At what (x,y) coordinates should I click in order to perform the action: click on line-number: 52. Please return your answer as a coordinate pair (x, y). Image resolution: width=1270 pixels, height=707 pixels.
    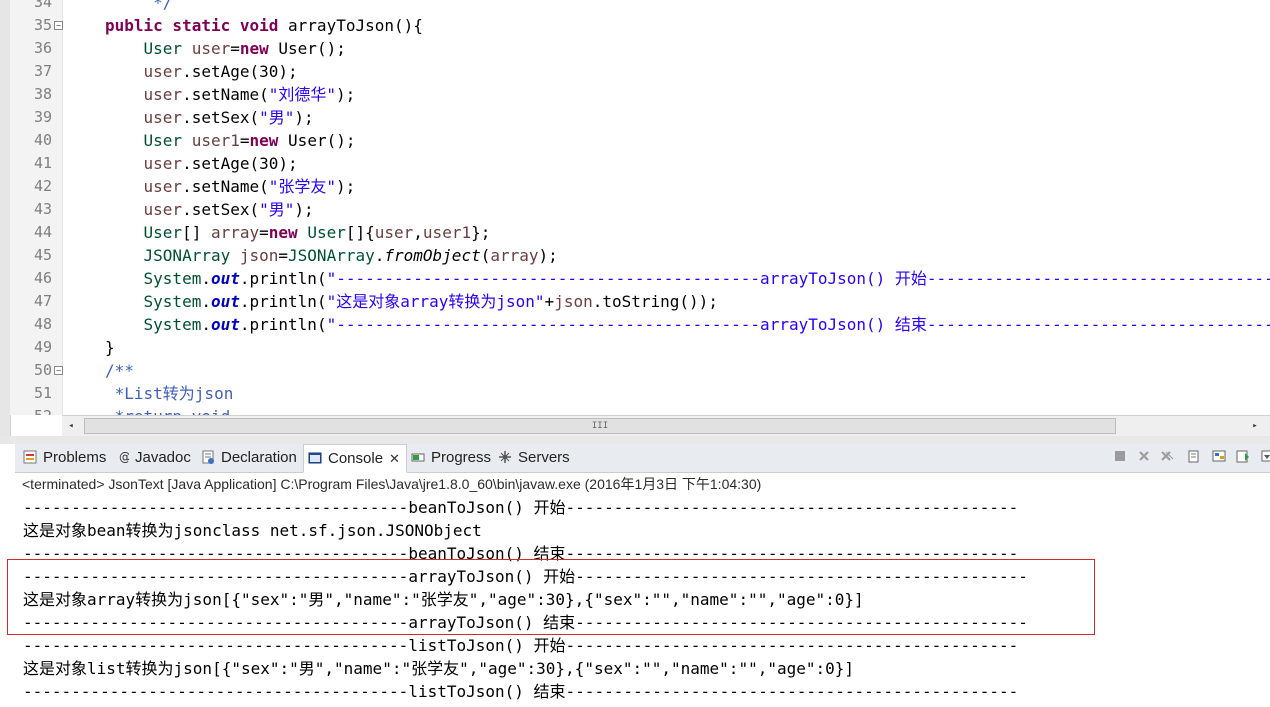
    Looking at the image, I should click on (31, 410).